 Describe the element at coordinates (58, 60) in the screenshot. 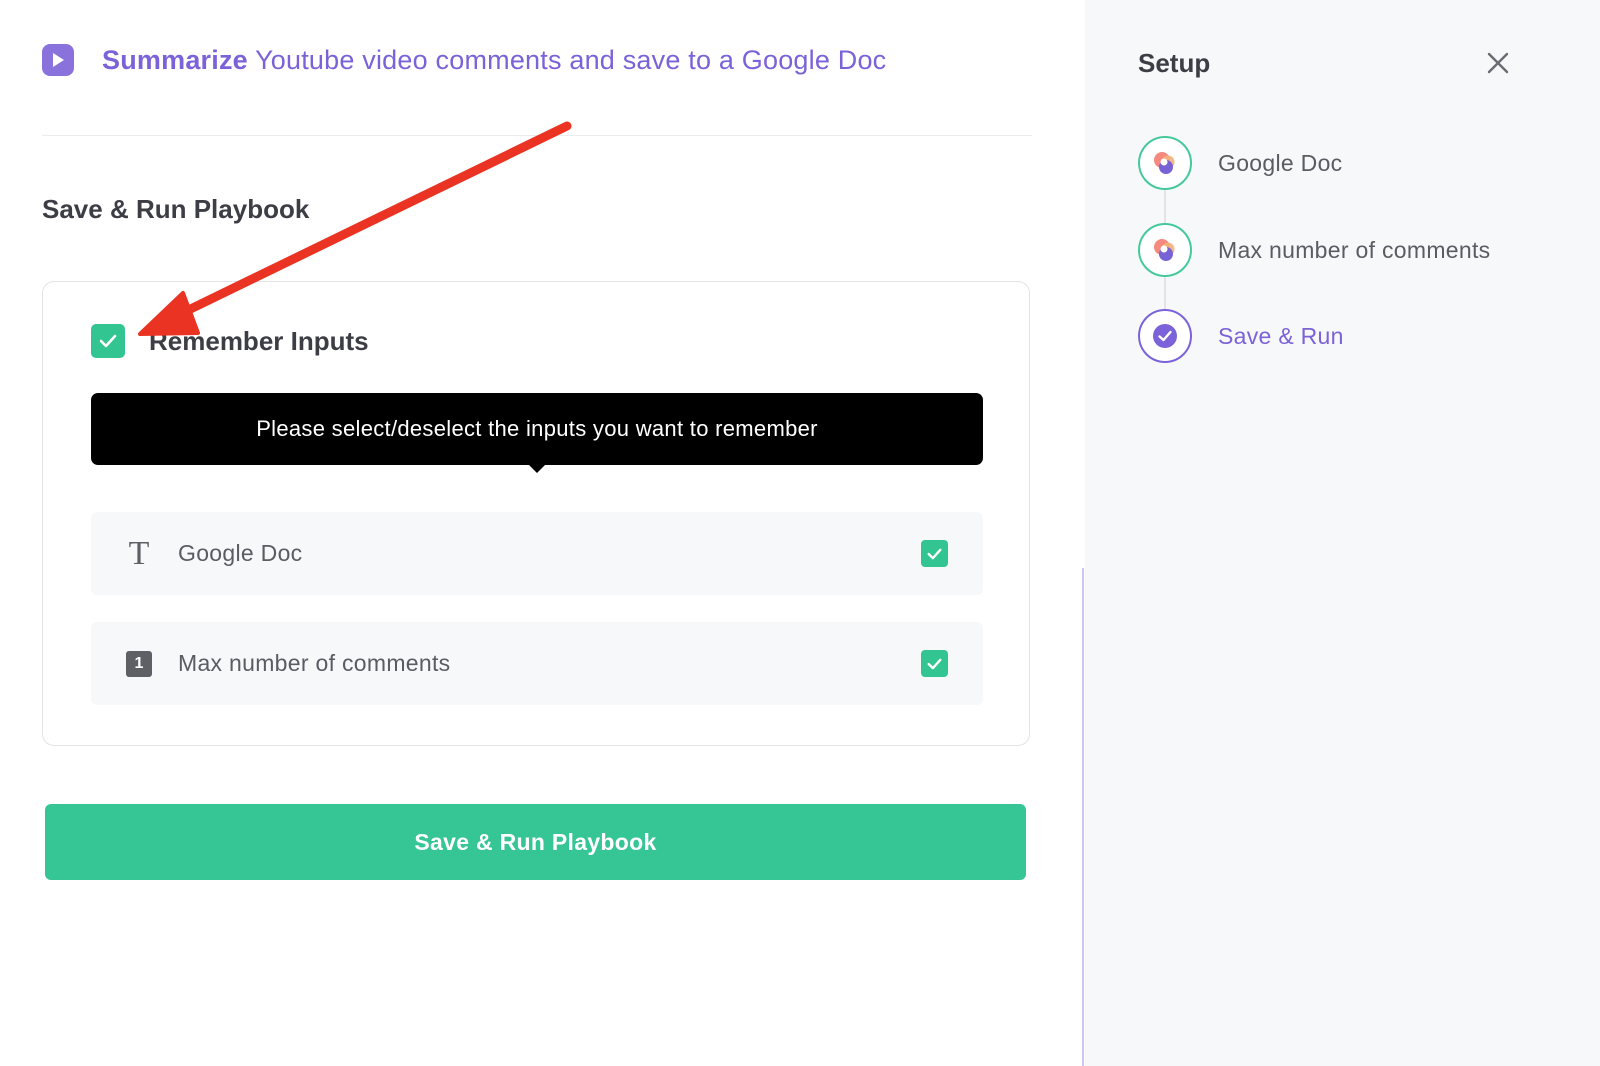

I see `play-icon` at that location.